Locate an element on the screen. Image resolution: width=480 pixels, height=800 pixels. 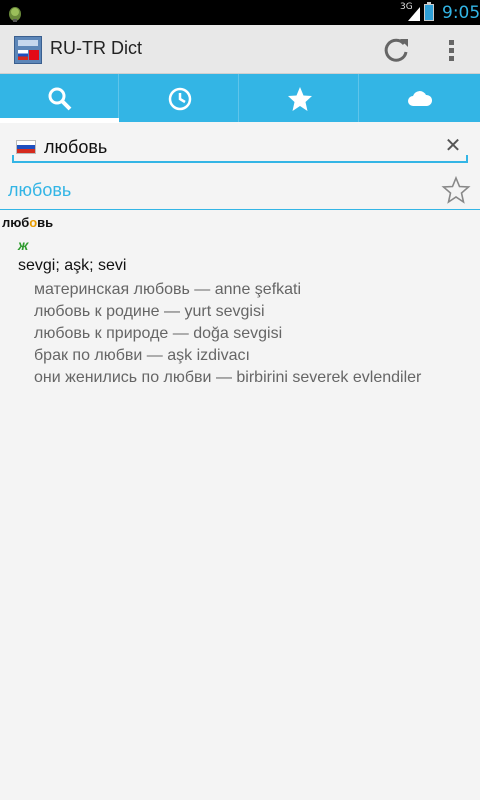
app-icon is located at coordinates (28, 50).